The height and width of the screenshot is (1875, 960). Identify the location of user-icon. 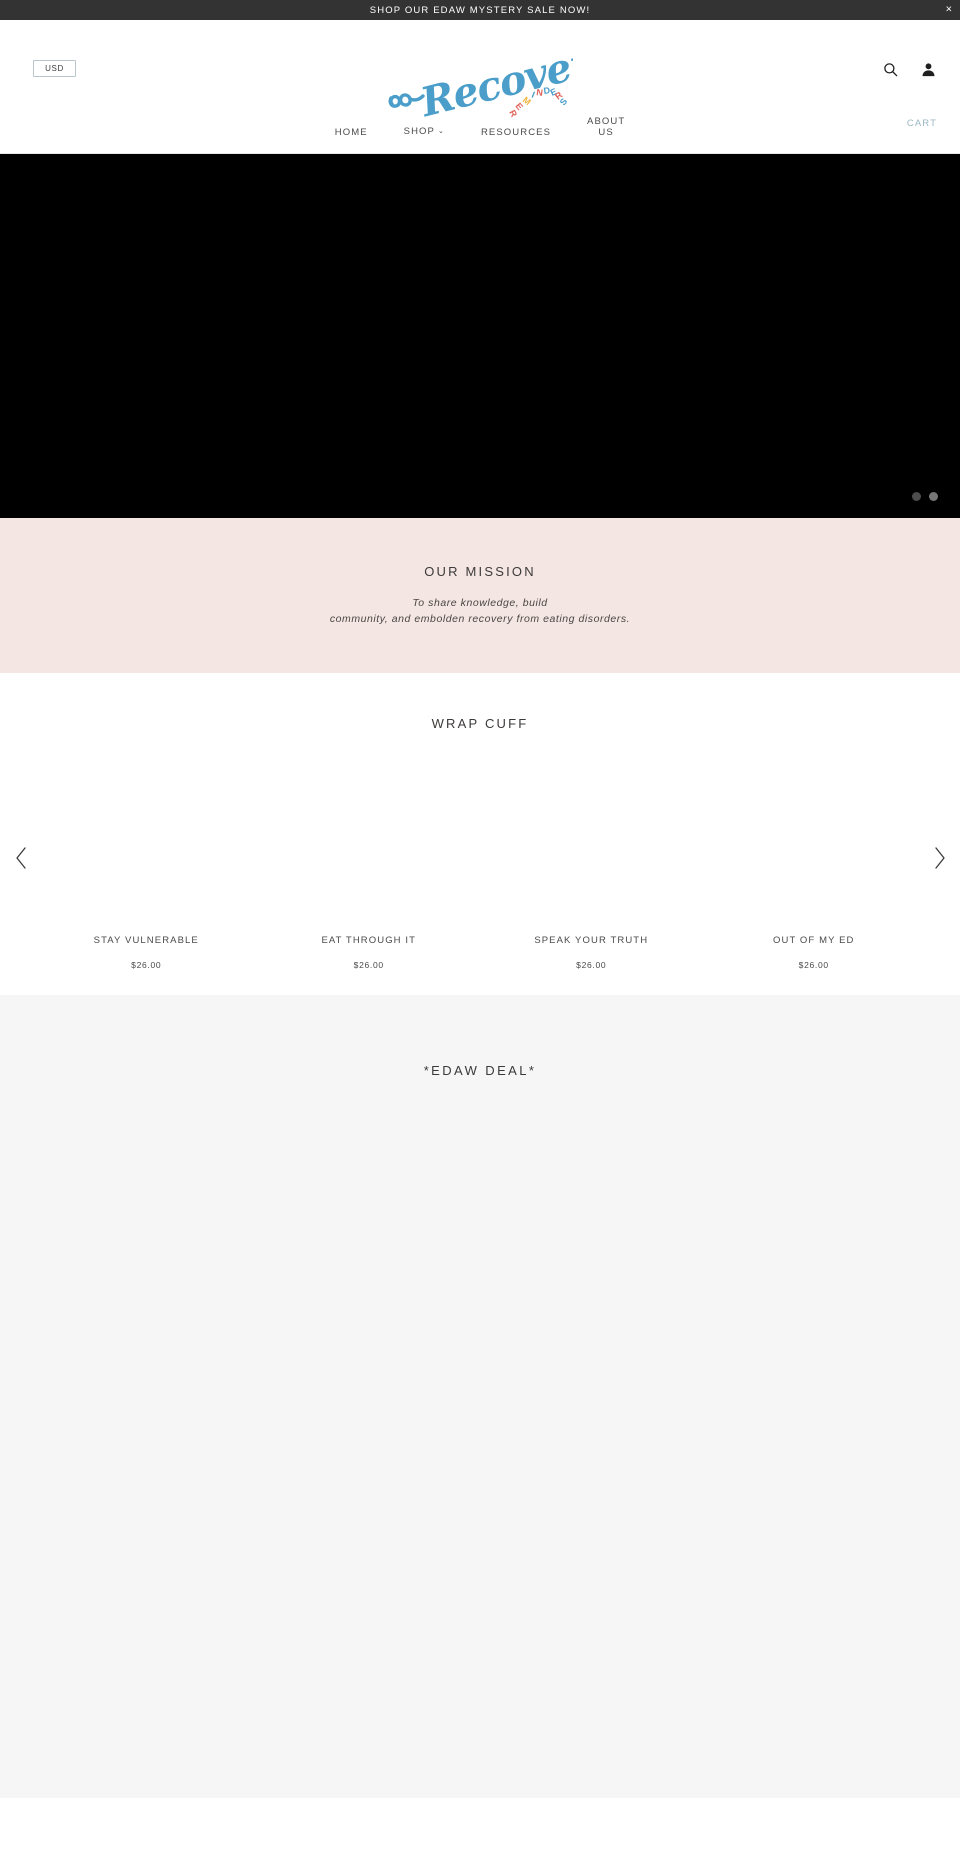
(928, 69).